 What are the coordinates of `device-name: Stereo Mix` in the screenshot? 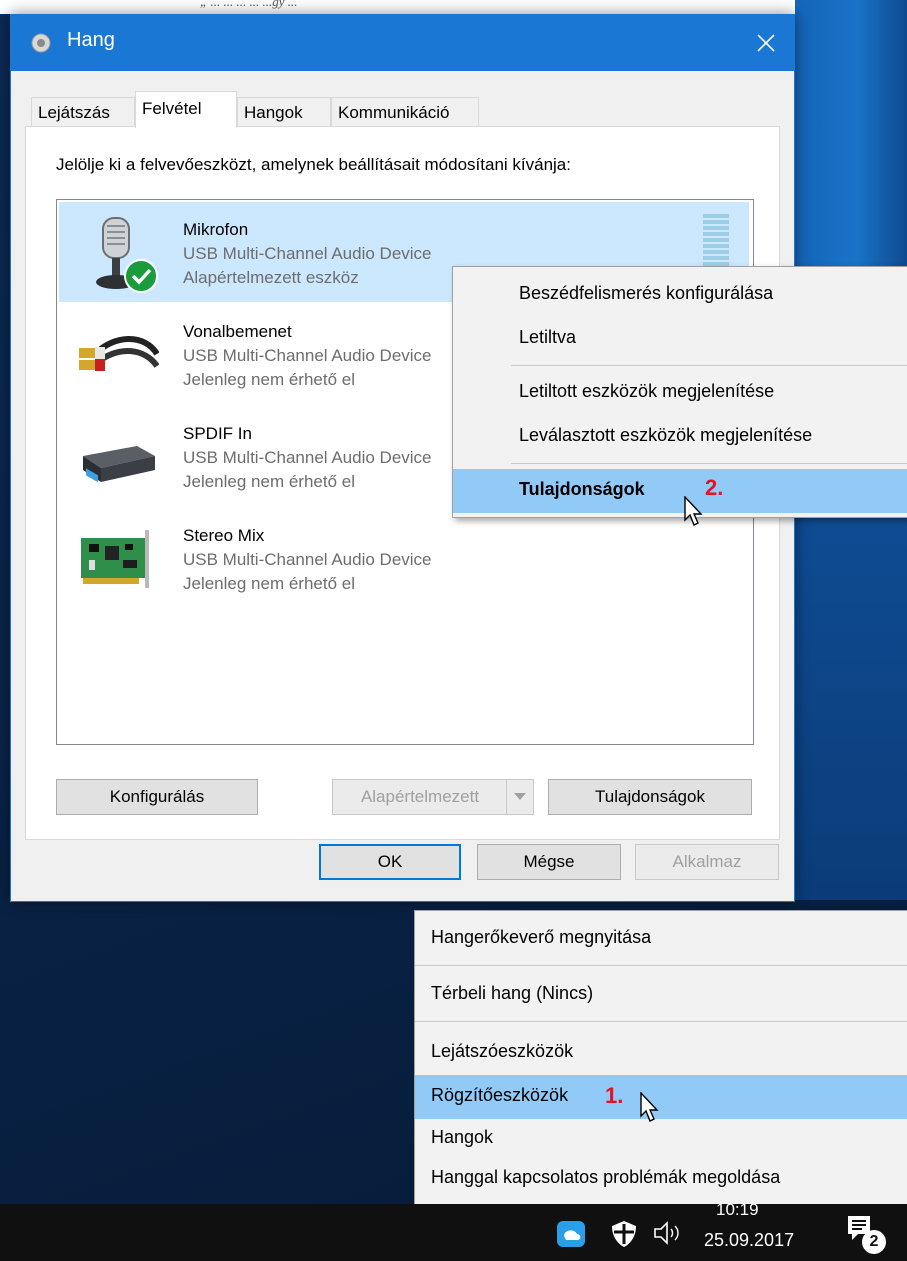 It's located at (224, 535).